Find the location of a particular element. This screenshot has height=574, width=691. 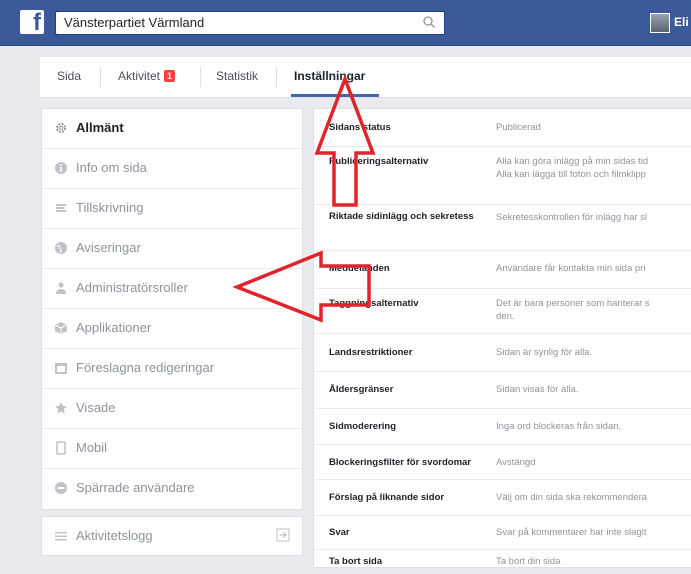

tab-statistics: Statistik is located at coordinates (237, 76).